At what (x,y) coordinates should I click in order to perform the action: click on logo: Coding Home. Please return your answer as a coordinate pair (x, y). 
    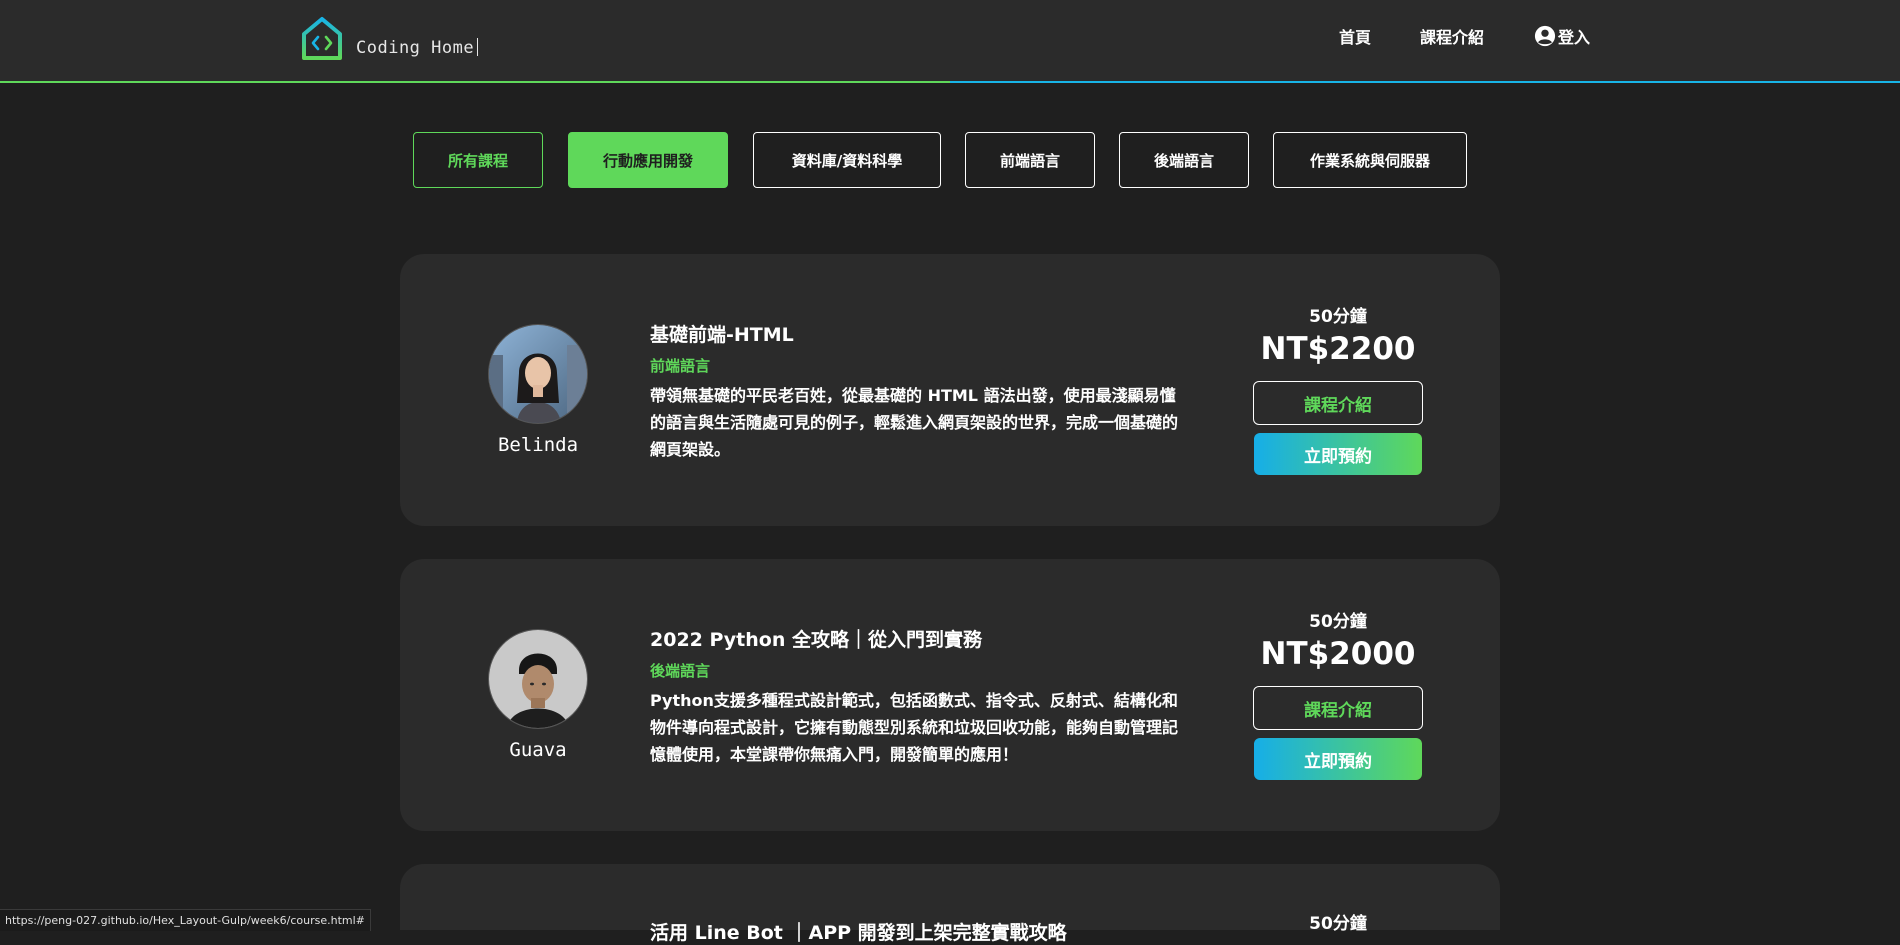
    Looking at the image, I should click on (389, 39).